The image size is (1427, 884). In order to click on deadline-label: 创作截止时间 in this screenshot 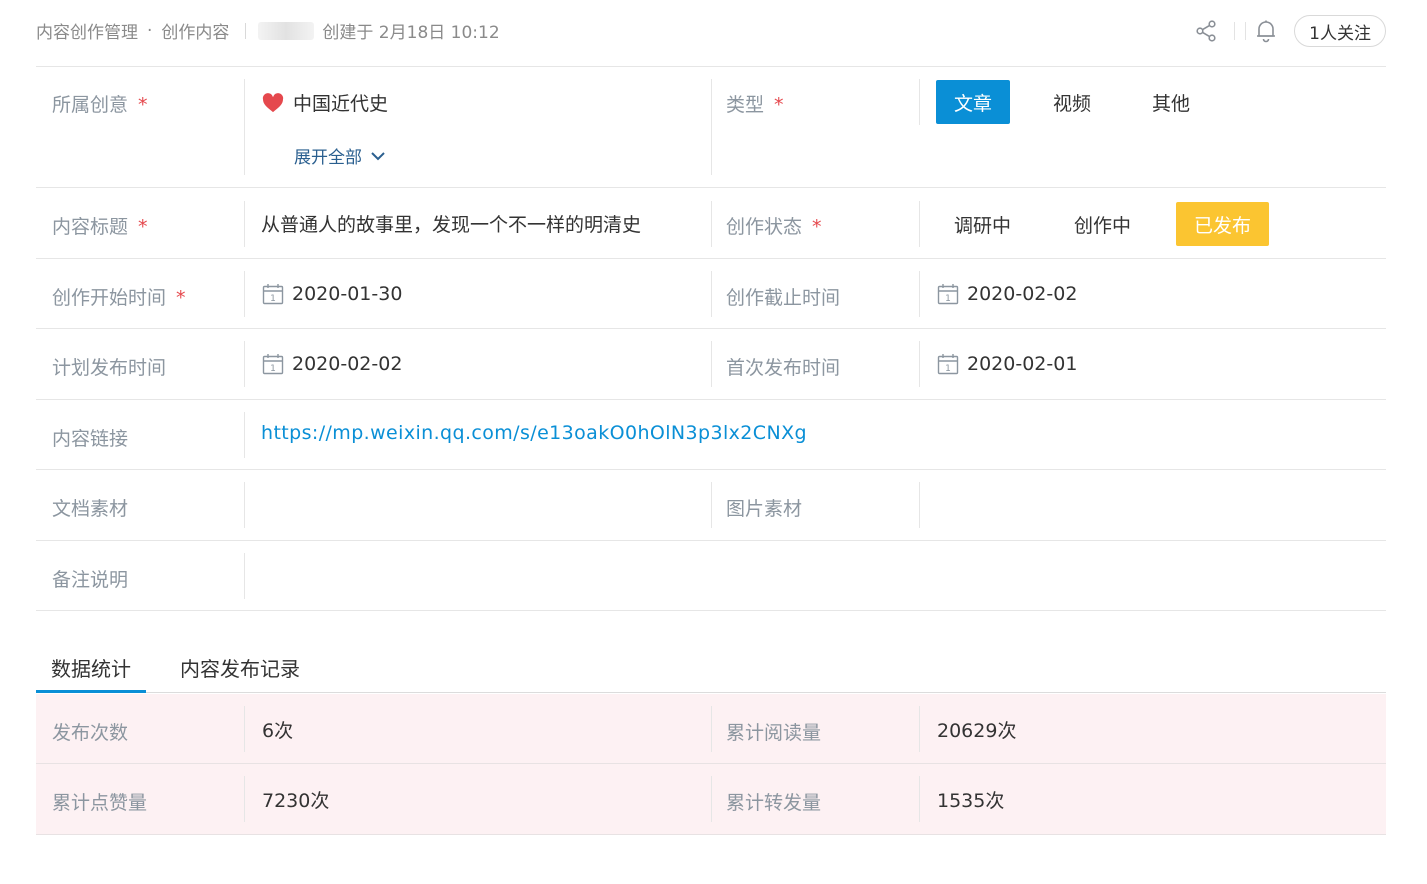, I will do `click(783, 298)`.